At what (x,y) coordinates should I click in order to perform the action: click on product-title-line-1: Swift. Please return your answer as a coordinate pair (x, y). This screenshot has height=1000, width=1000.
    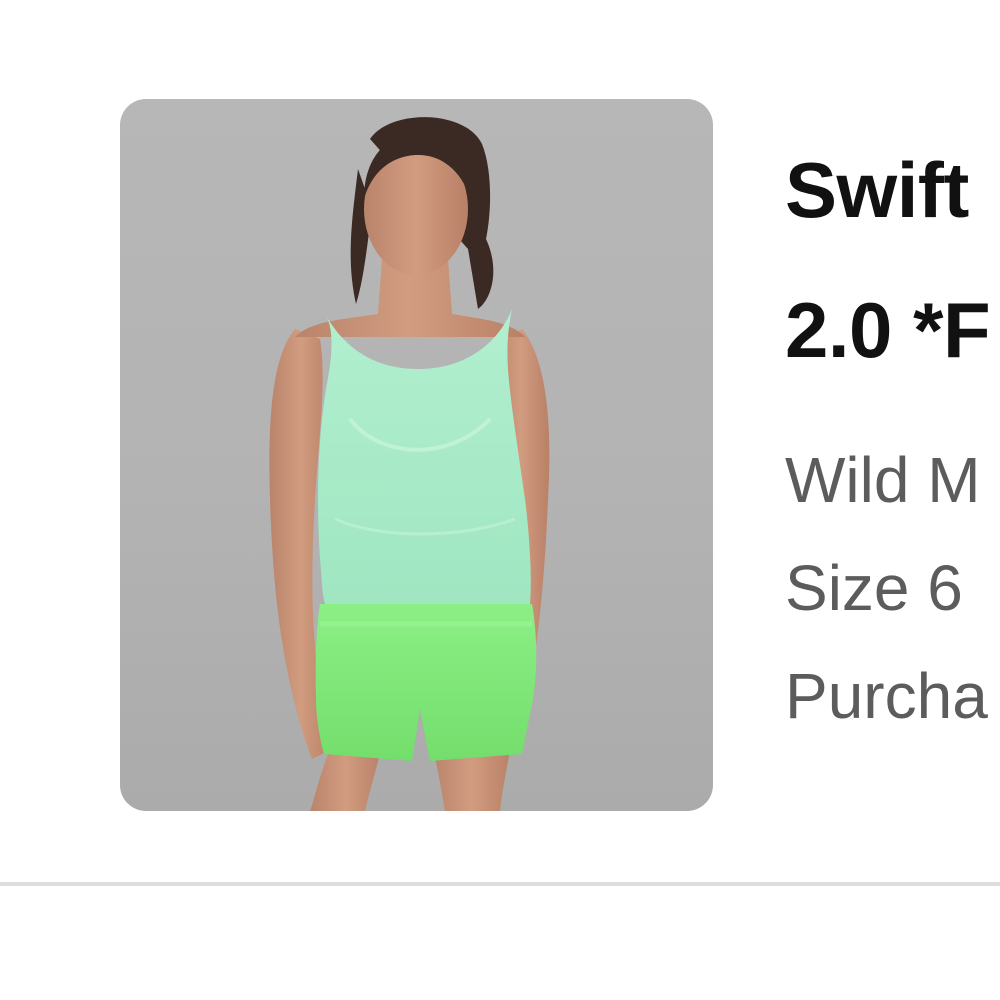
    Looking at the image, I should click on (877, 190).